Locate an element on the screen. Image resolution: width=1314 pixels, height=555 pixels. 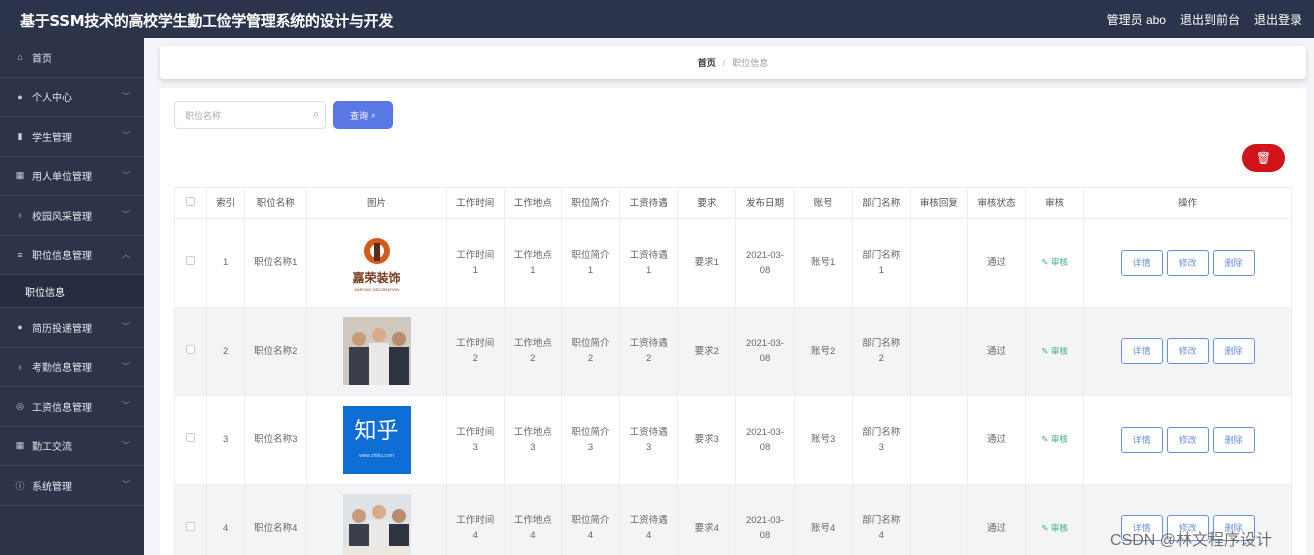
app-title: 基于SSM技术的高校学生勤工俭学管理系统的设计与开发 is located at coordinates (207, 21).